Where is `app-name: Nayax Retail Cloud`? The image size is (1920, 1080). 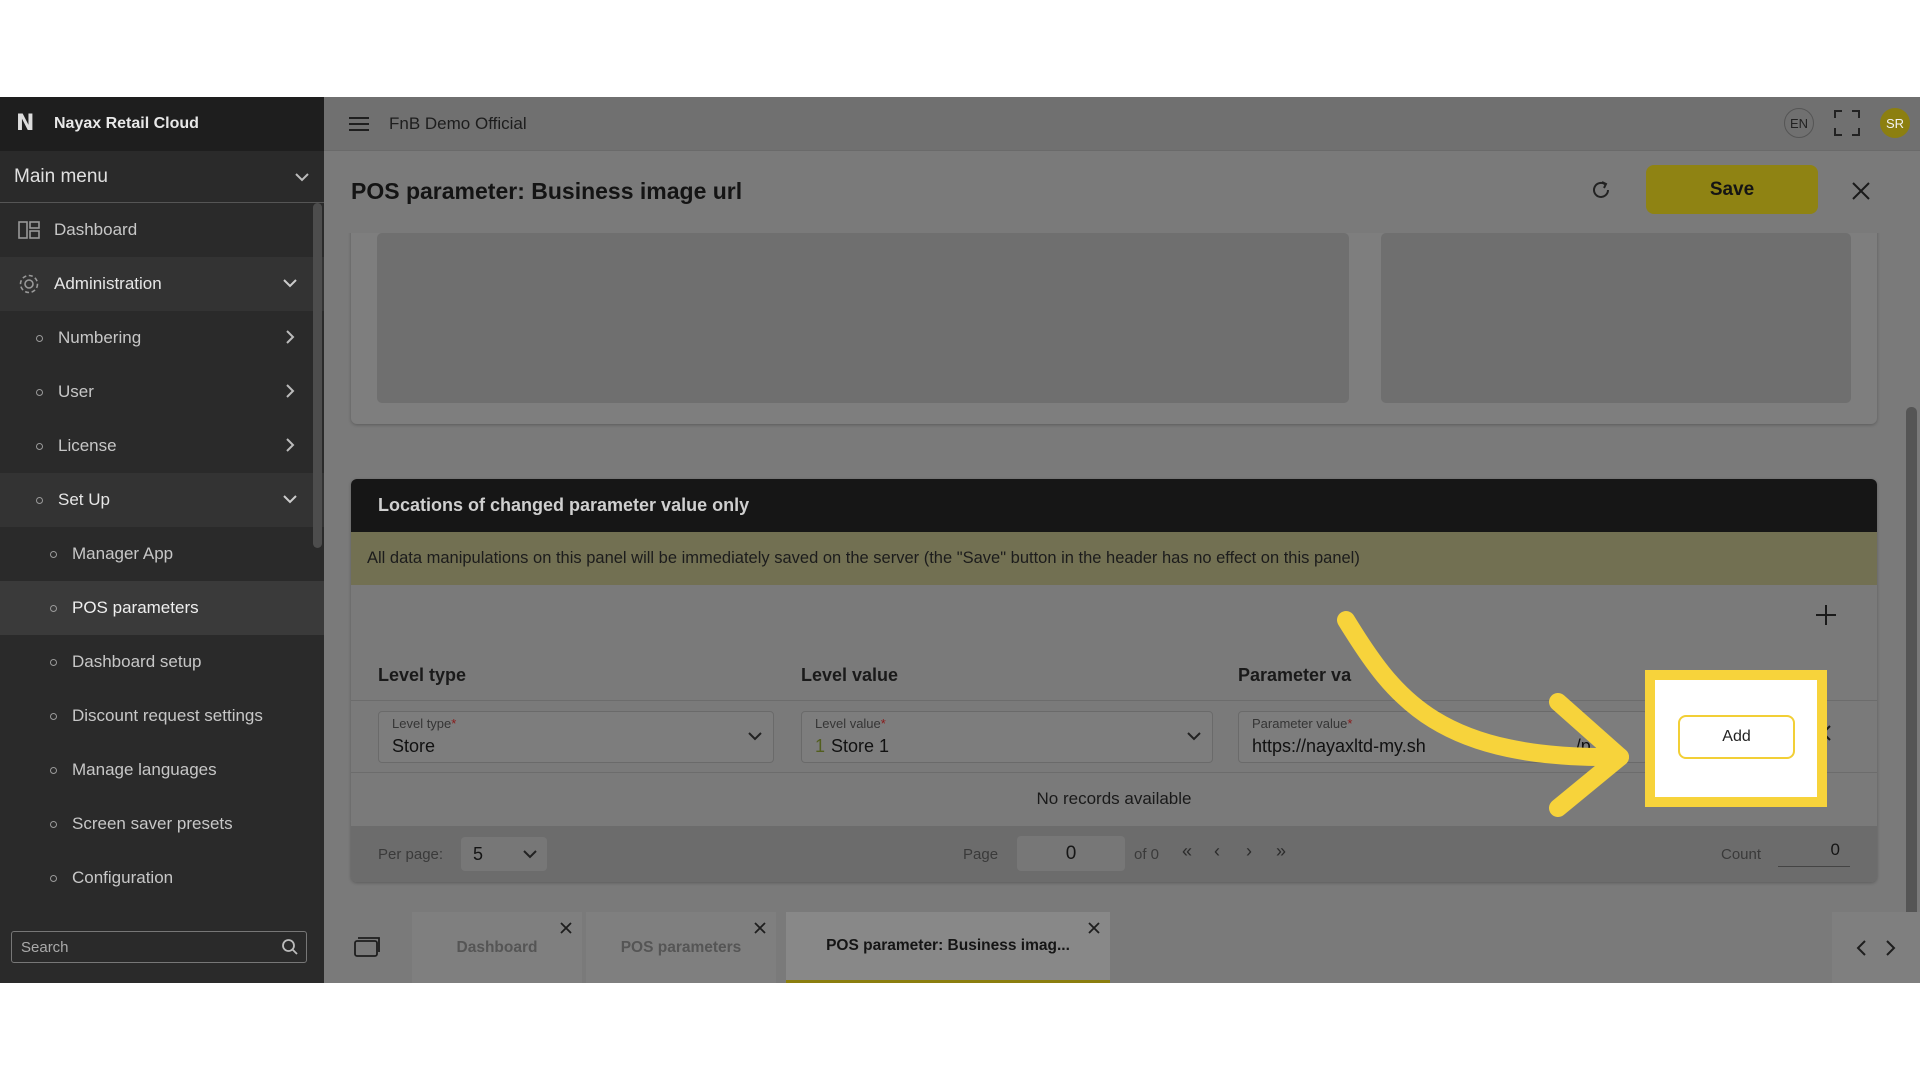 app-name: Nayax Retail Cloud is located at coordinates (126, 123).